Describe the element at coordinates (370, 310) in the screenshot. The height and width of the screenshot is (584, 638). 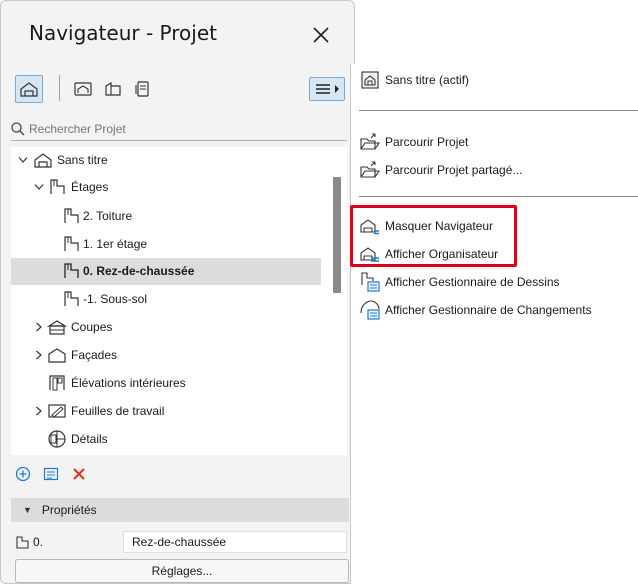
I see `change-manager-icon` at that location.